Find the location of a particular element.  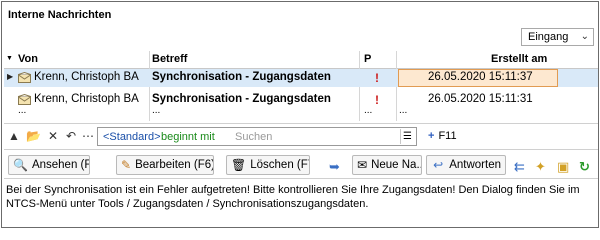

search-hotkey: + F11 is located at coordinates (442, 136).